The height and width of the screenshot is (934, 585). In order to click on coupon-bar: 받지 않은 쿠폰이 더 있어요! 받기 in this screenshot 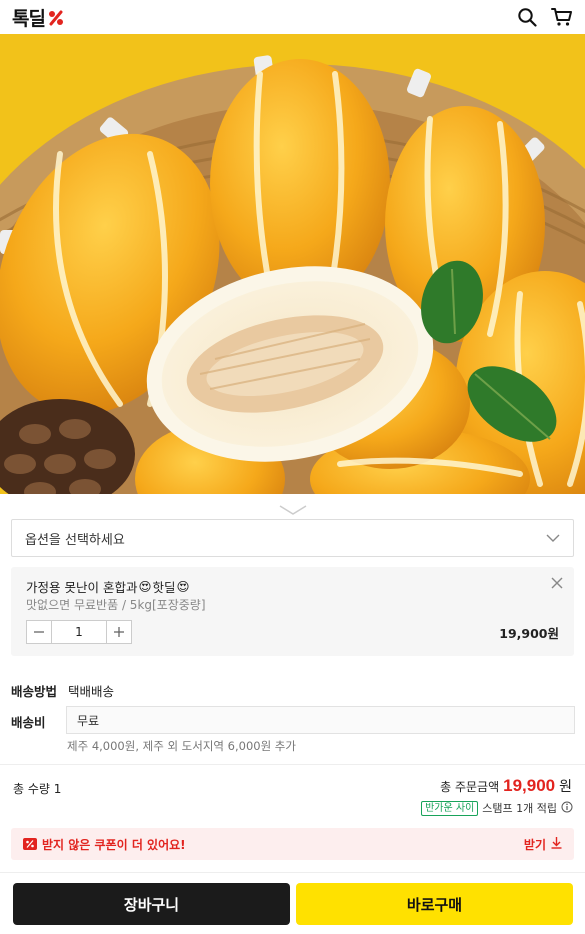, I will do `click(292, 844)`.